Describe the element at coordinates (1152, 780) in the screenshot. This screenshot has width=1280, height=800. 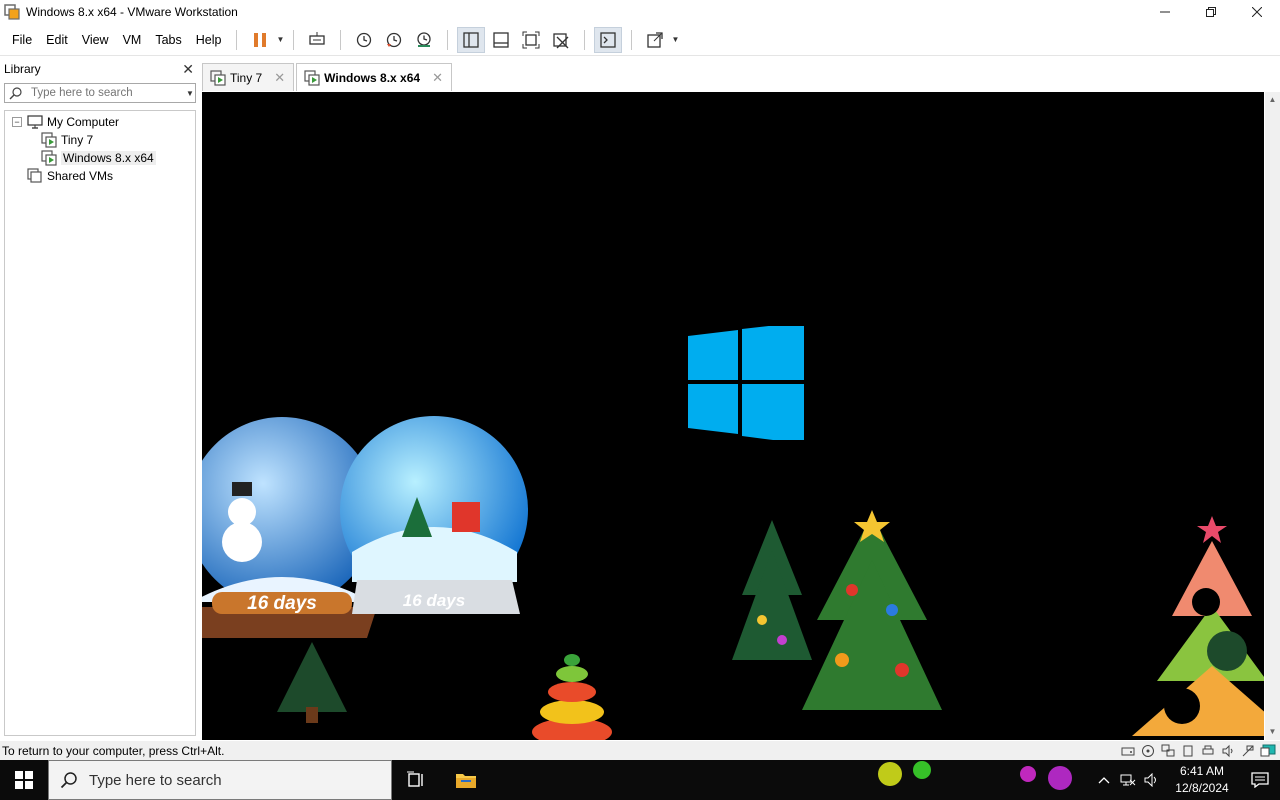
I see `volume-icon` at that location.